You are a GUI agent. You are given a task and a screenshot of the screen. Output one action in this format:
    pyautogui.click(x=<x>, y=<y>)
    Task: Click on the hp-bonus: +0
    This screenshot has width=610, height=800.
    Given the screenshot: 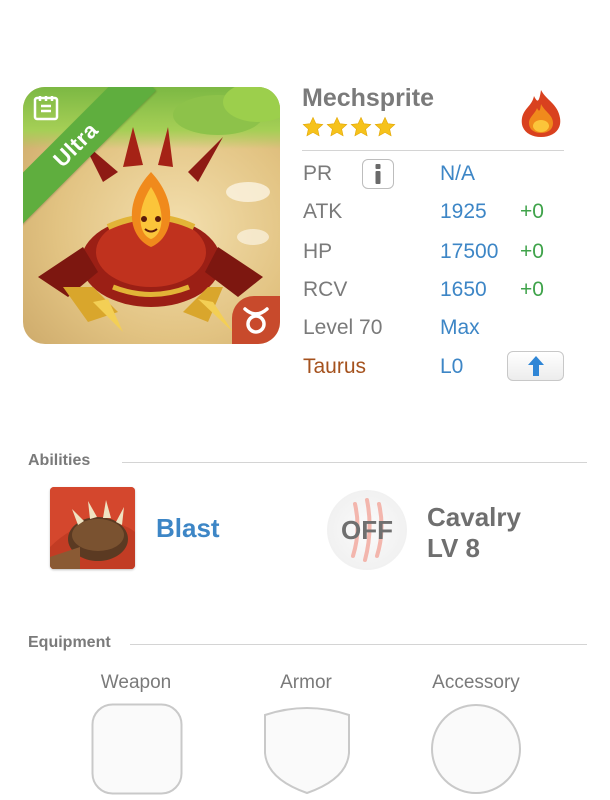 What is the action you would take?
    pyautogui.click(x=532, y=251)
    